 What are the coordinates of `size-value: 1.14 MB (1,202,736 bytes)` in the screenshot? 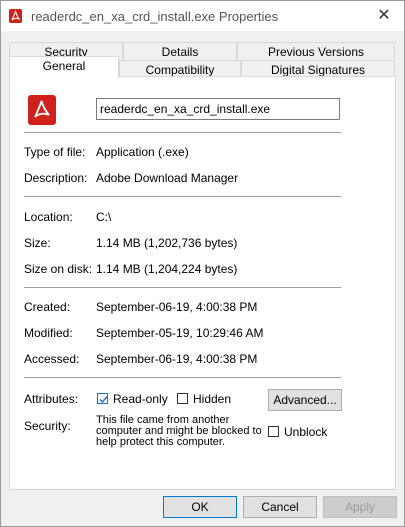 It's located at (167, 243).